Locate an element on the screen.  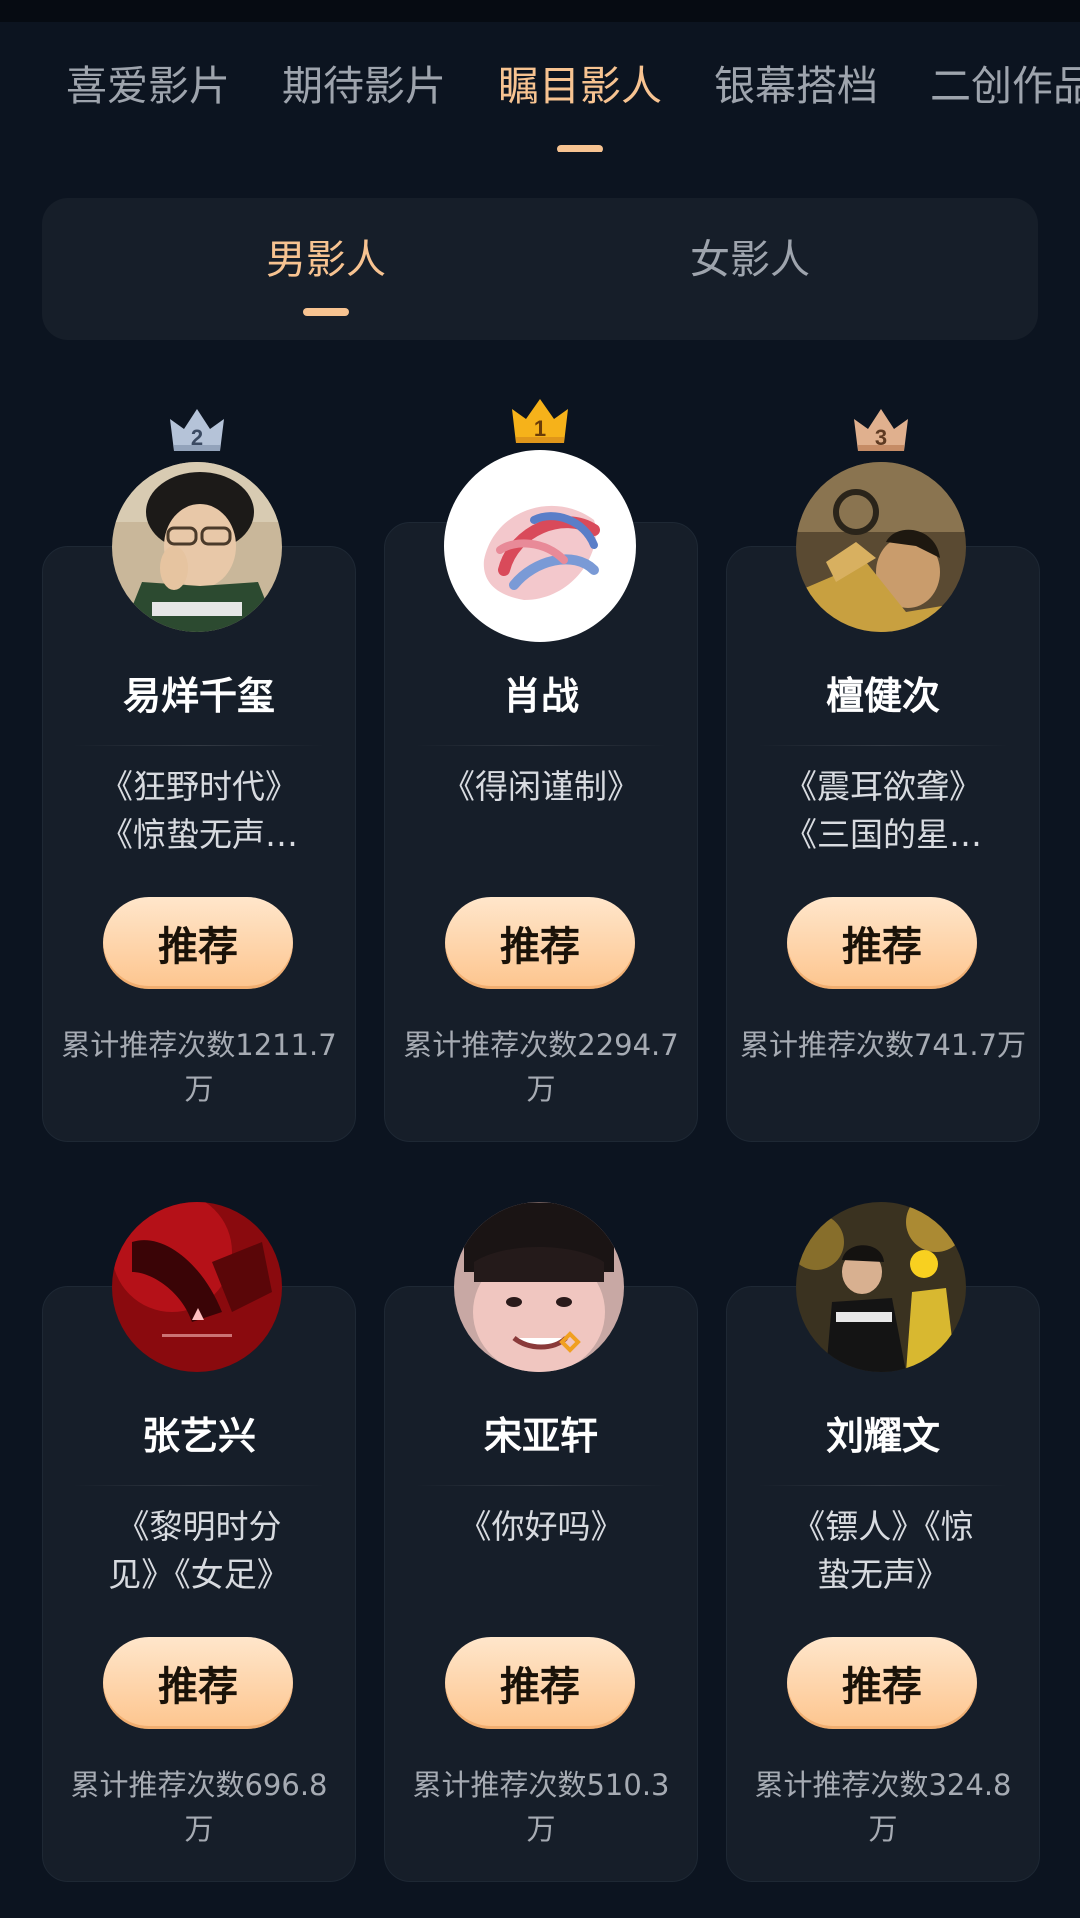
person-works: 《得闲谨制》 is located at coordinates (541, 787).